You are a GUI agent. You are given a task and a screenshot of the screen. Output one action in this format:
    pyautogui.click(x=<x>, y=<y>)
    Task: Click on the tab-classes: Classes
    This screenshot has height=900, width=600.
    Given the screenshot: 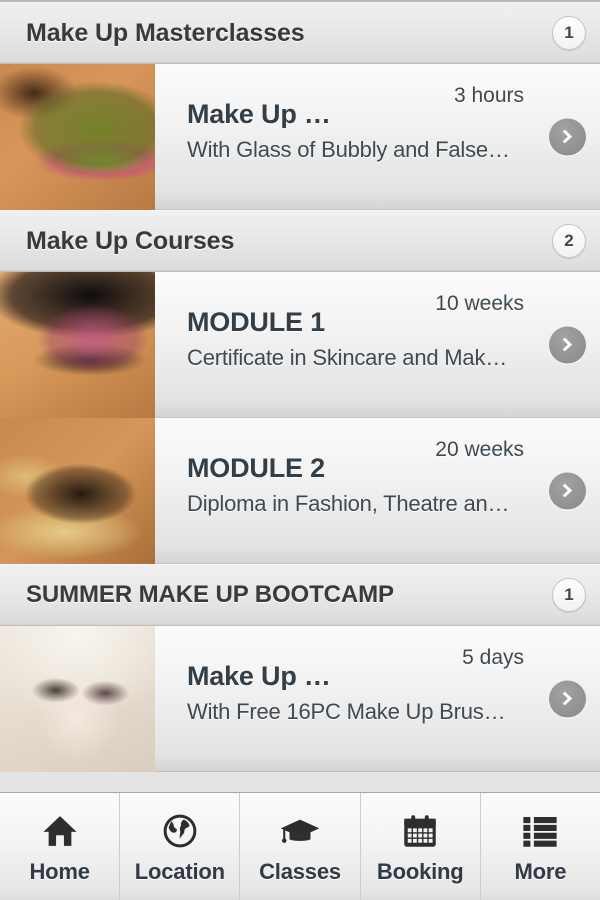 What is the action you would take?
    pyautogui.click(x=300, y=846)
    